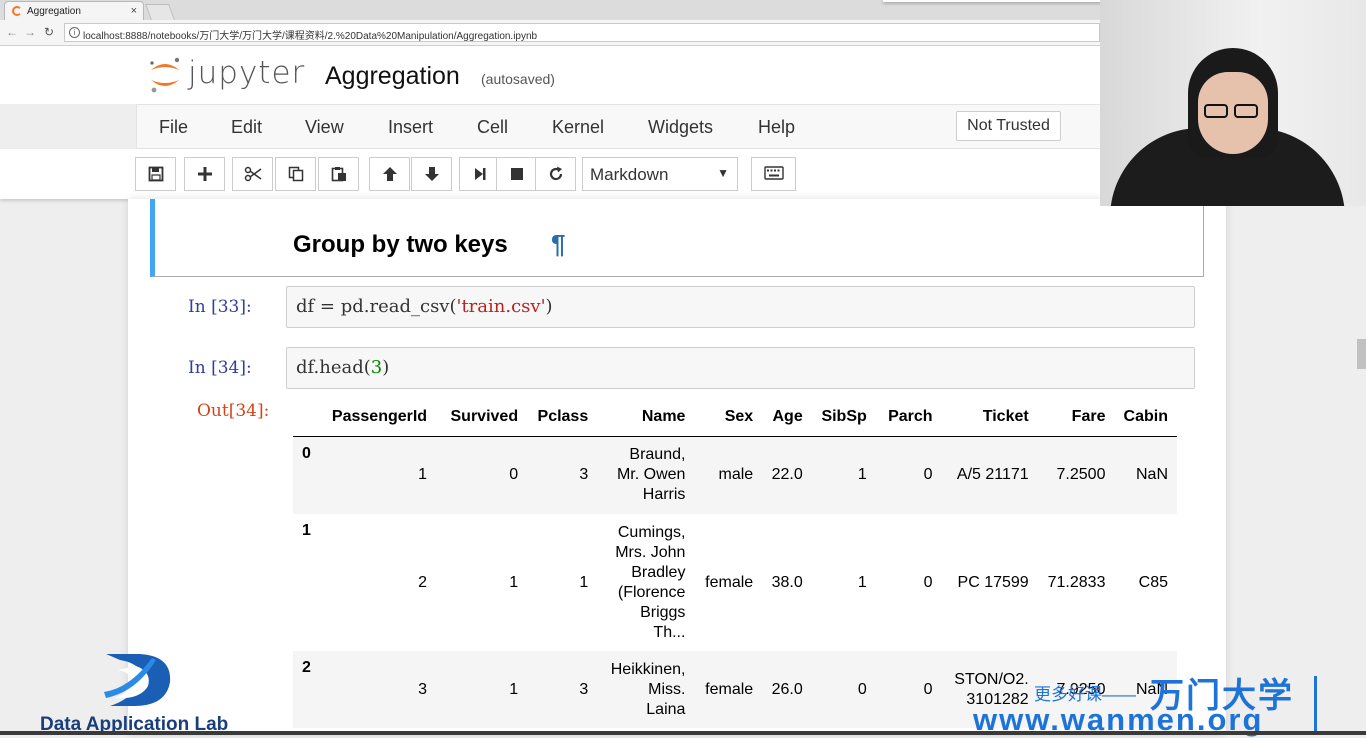 Image resolution: width=1366 pixels, height=738 pixels. I want to click on jupyter-logo-icon, so click(165, 75).